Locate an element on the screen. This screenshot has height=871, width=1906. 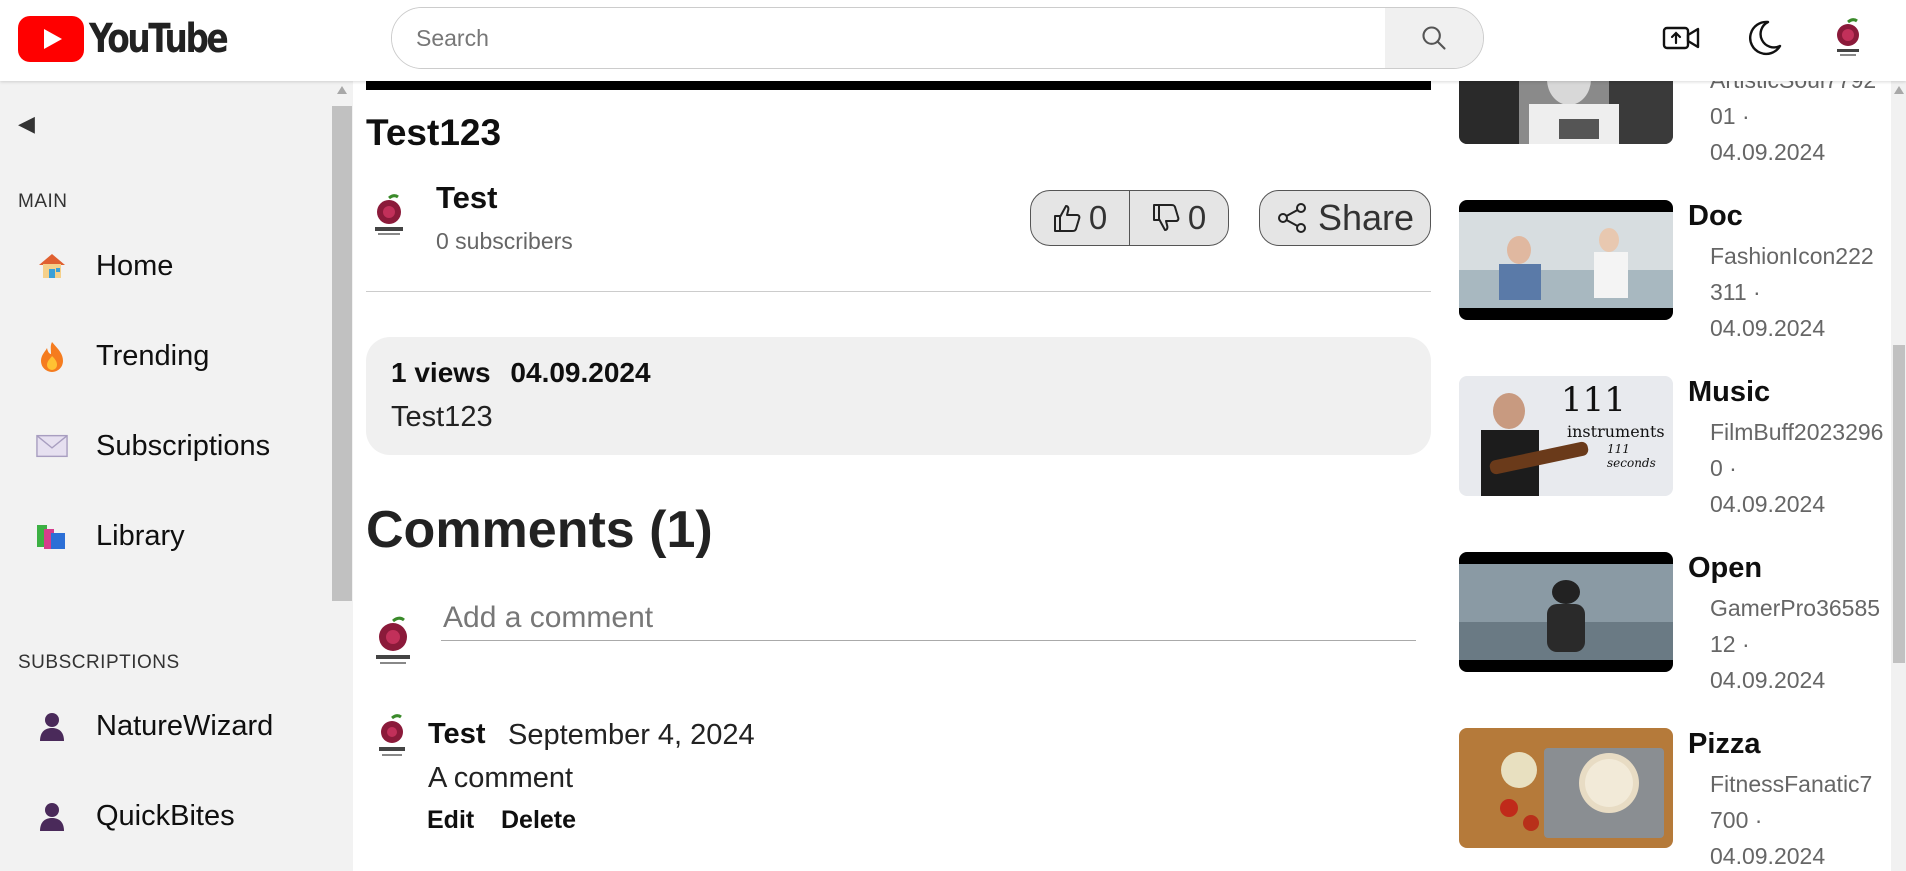
related-video-meta: FashionIcon222311 · 04.09.2024 is located at coordinates (1797, 292).